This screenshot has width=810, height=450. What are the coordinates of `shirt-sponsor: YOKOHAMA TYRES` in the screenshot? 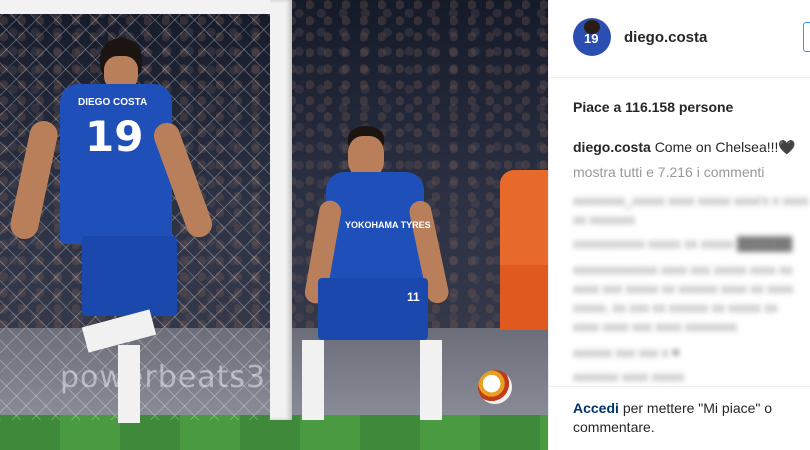 It's located at (388, 225).